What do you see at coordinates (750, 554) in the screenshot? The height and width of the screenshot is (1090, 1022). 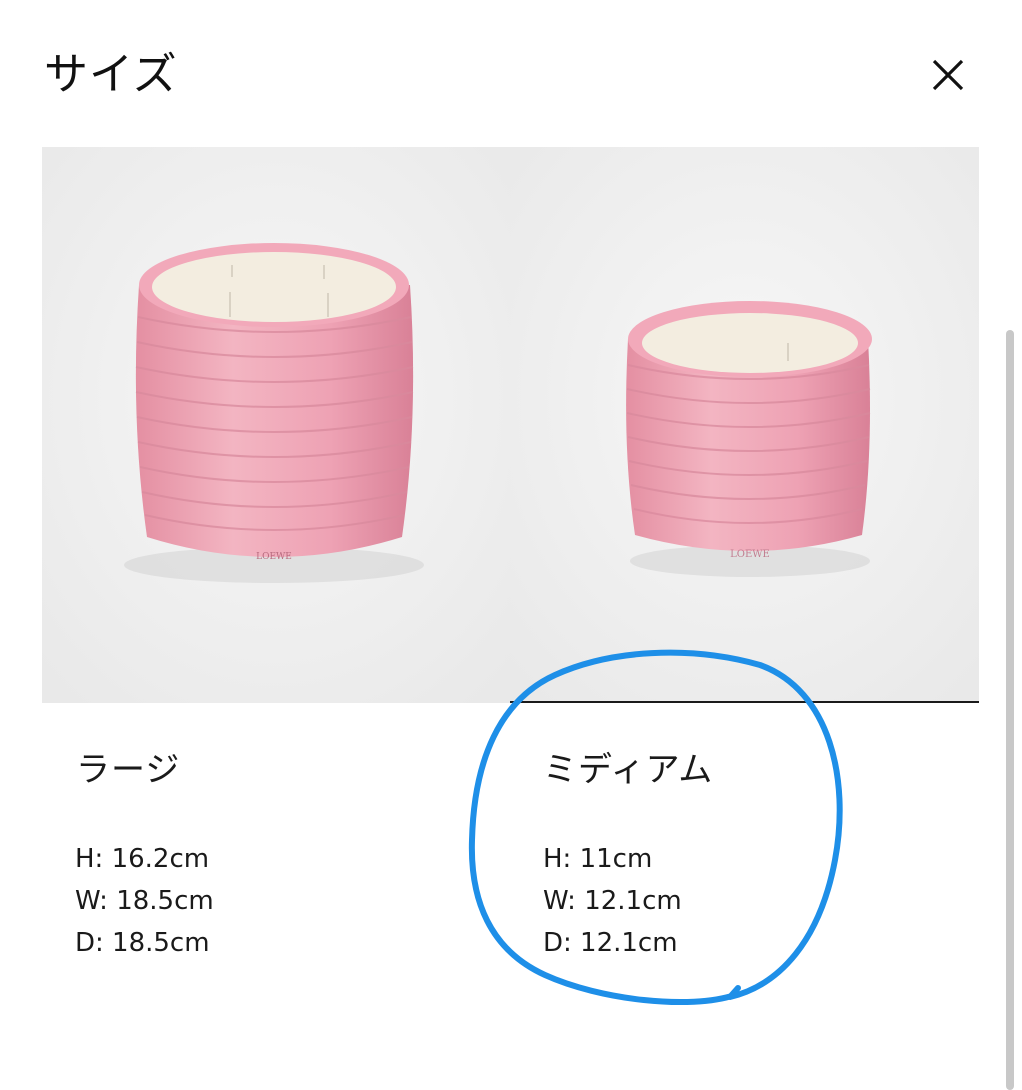 I see `brand-mark-medium: LOEWE` at bounding box center [750, 554].